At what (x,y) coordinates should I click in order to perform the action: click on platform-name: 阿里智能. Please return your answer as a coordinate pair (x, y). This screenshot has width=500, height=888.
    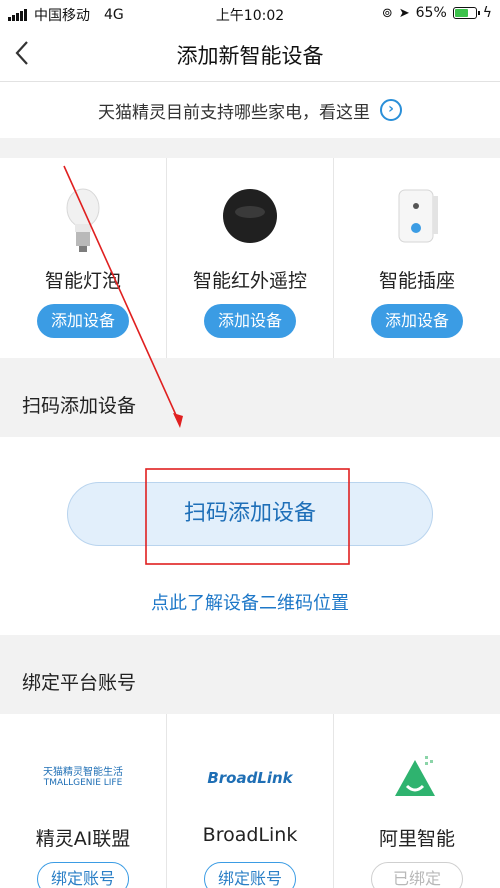
    Looking at the image, I should click on (416, 839).